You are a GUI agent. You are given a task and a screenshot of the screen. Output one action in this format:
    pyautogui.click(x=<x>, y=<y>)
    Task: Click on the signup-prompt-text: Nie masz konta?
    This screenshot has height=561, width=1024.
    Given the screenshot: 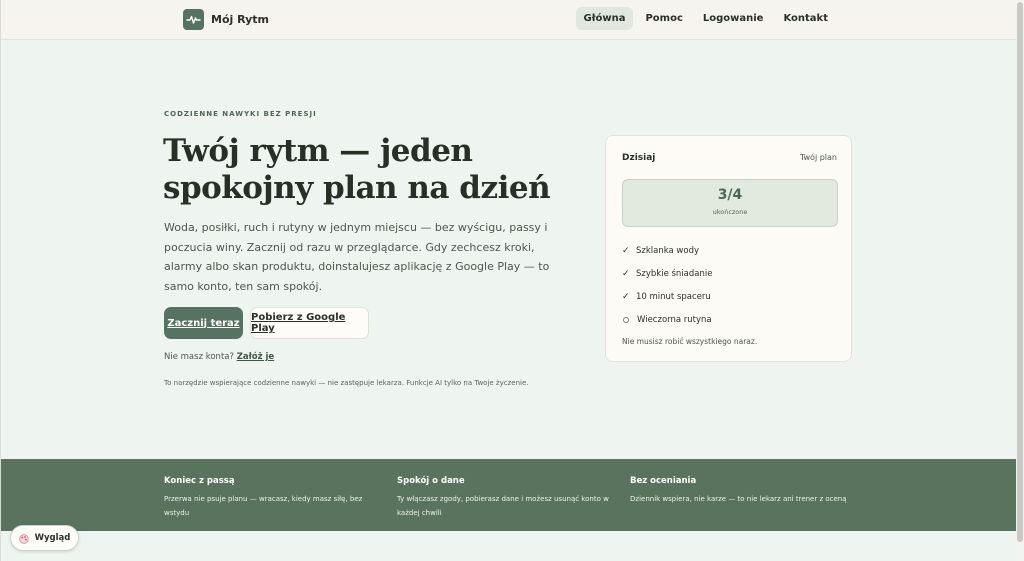 What is the action you would take?
    pyautogui.click(x=199, y=357)
    